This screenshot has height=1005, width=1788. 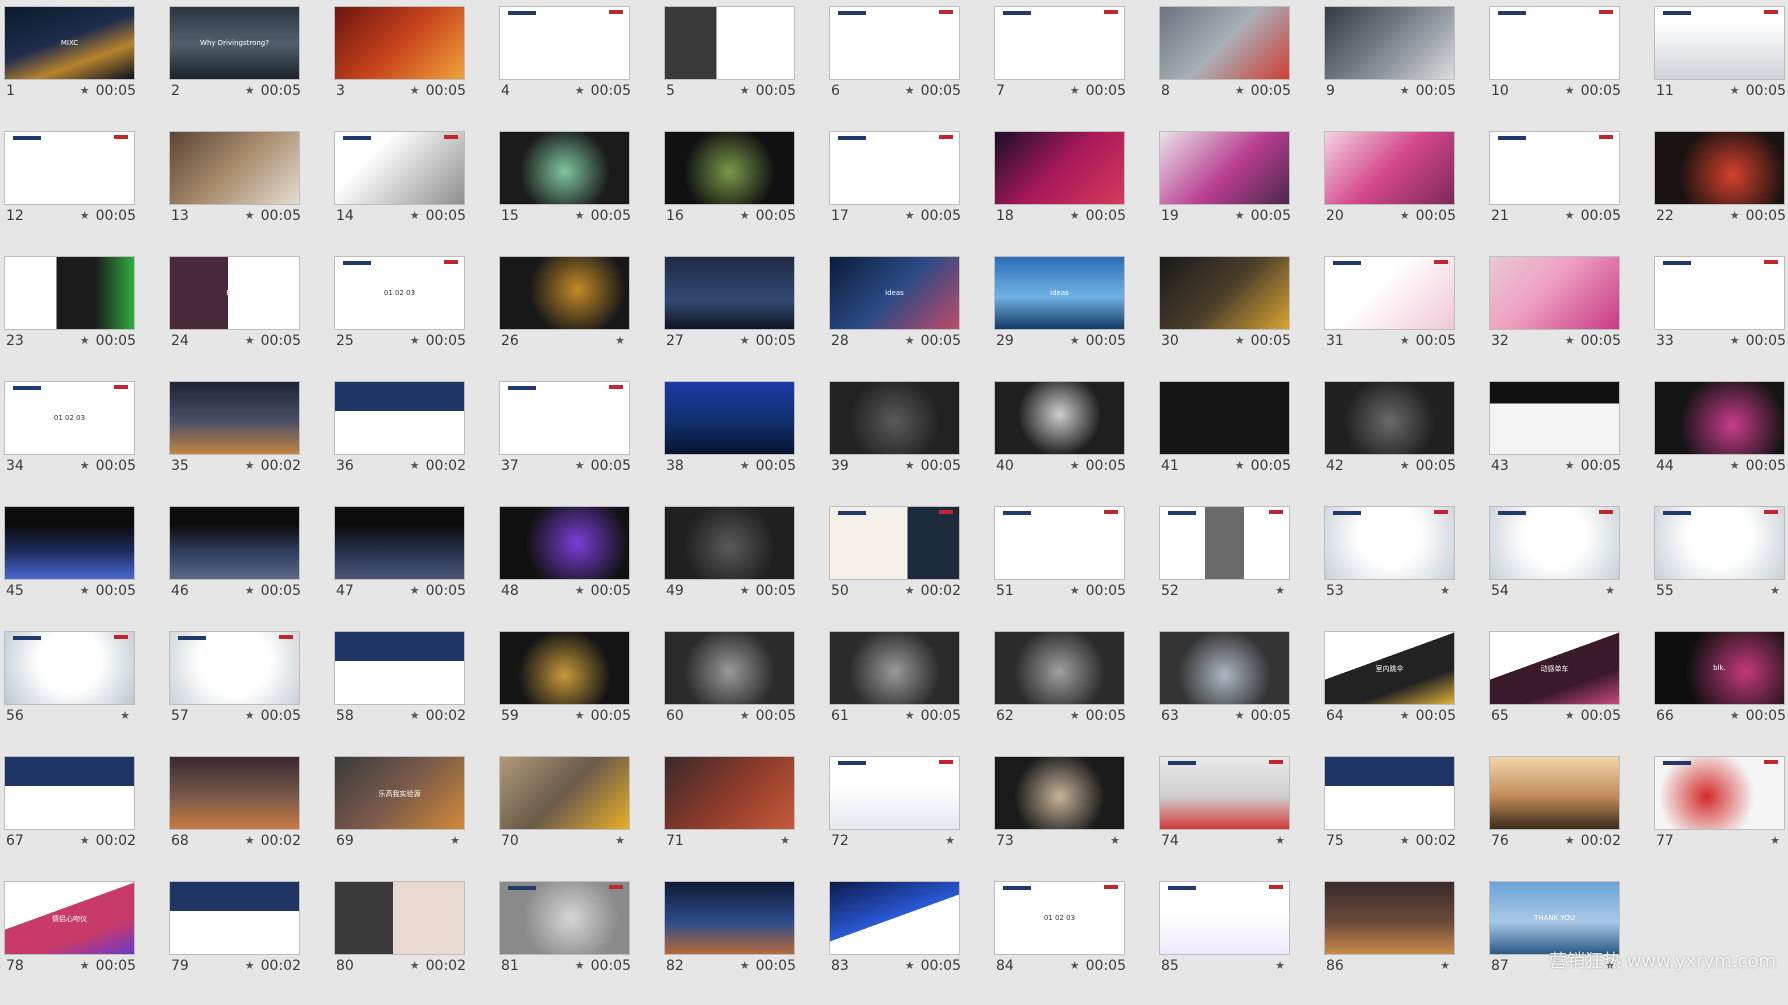 I want to click on slide-thumbnail: blk., so click(x=1719, y=668).